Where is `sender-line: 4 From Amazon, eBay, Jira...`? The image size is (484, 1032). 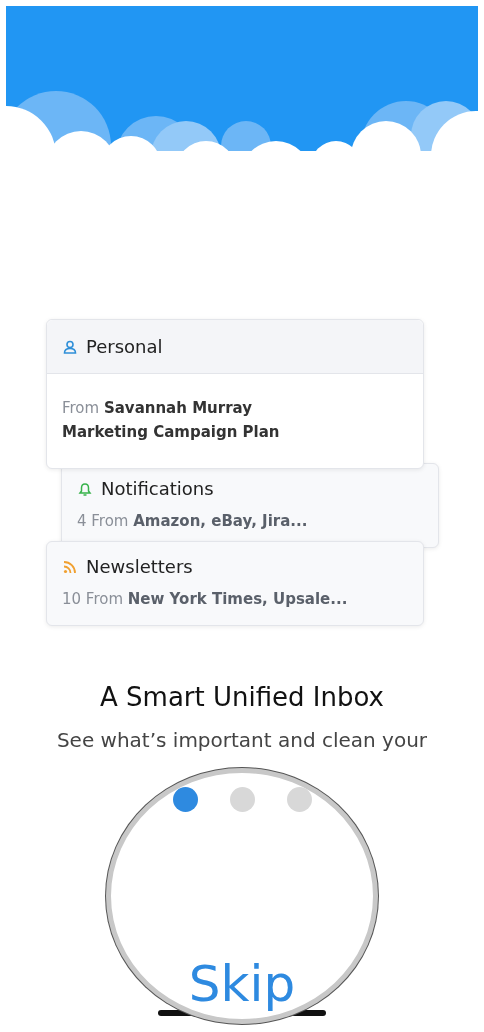 sender-line: 4 From Amazon, eBay, Jira... is located at coordinates (193, 521).